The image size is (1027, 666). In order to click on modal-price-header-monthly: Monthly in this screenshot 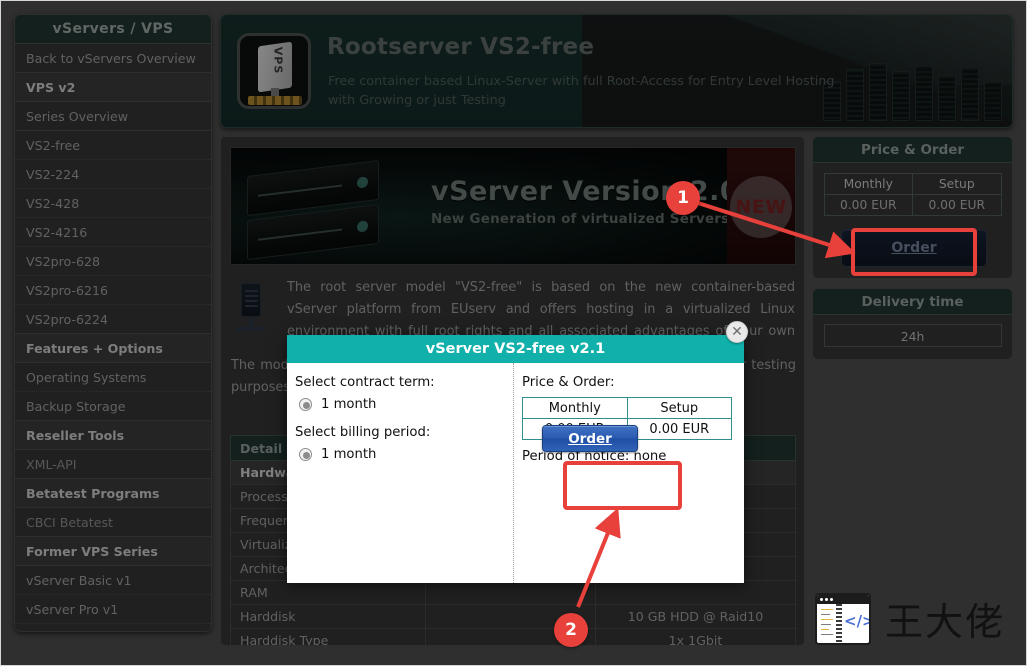, I will do `click(575, 408)`.